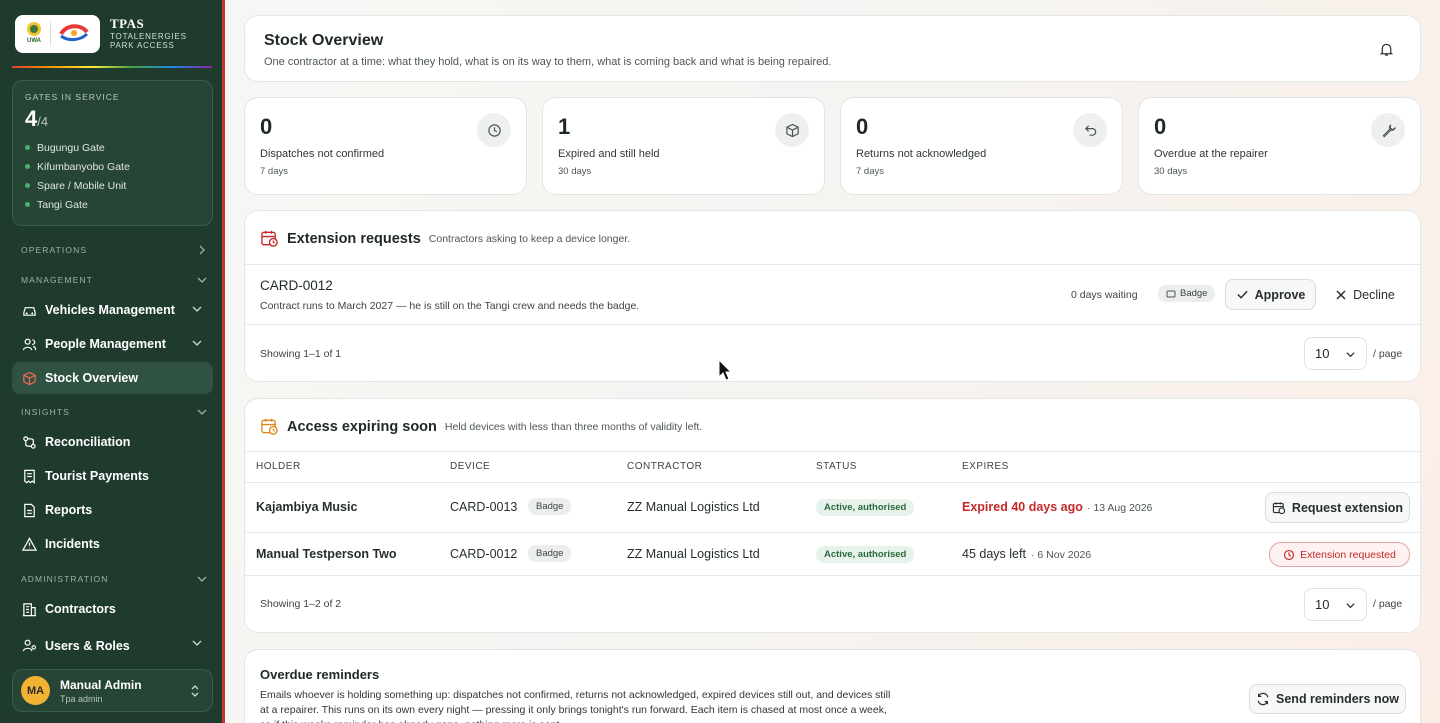 The image size is (1440, 723). I want to click on gates-count-value: 4, so click(31, 118).